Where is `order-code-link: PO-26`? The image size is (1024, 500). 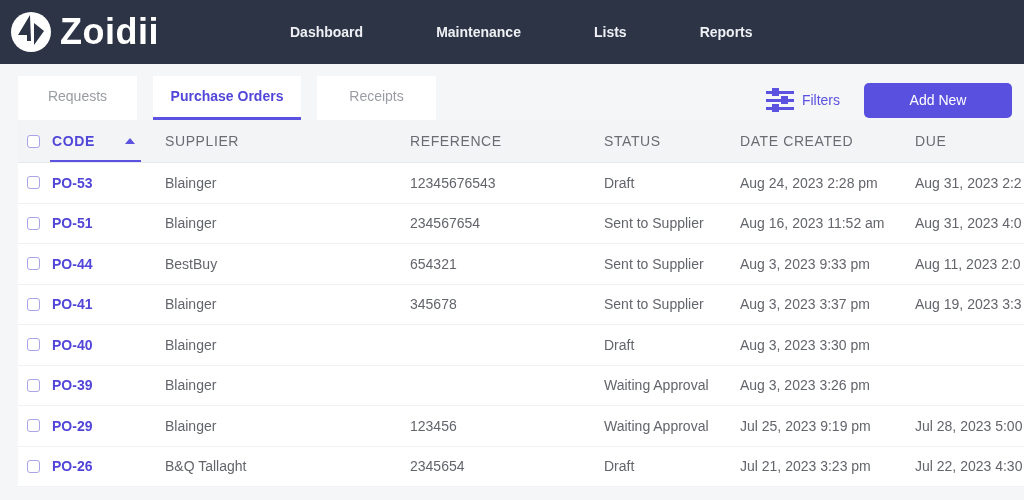
order-code-link: PO-26 is located at coordinates (72, 466).